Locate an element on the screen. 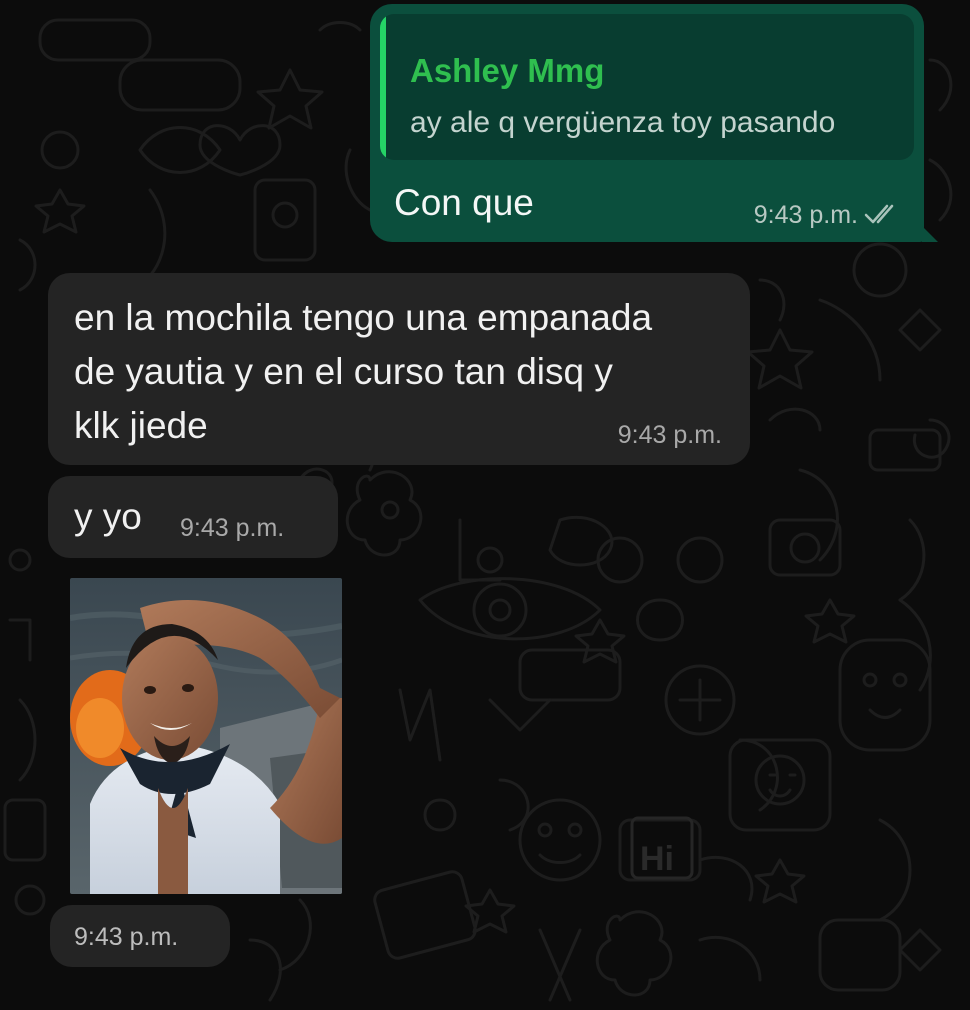 Image resolution: width=970 pixels, height=1010 pixels. outgoing-message-time: 9:43 p.m. is located at coordinates (805, 215).